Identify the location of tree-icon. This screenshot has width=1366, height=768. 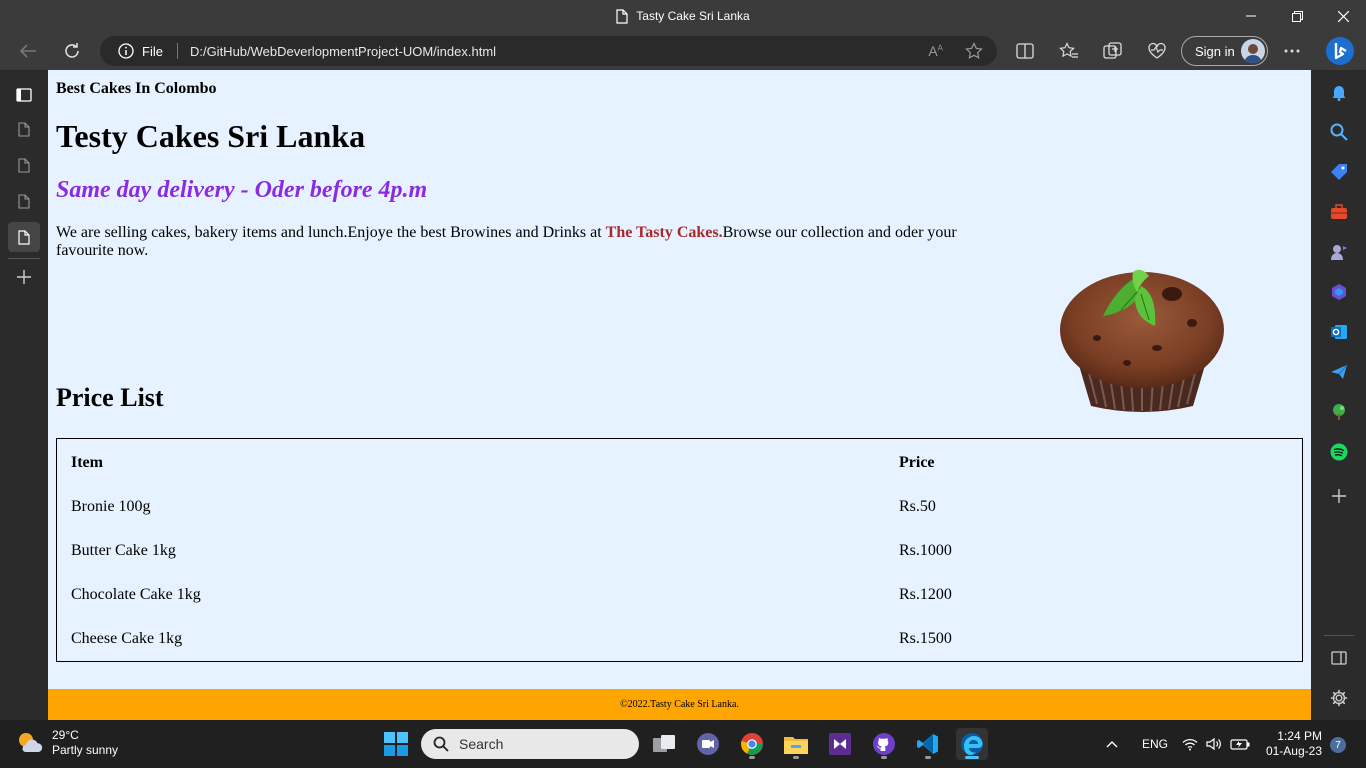
(1339, 412).